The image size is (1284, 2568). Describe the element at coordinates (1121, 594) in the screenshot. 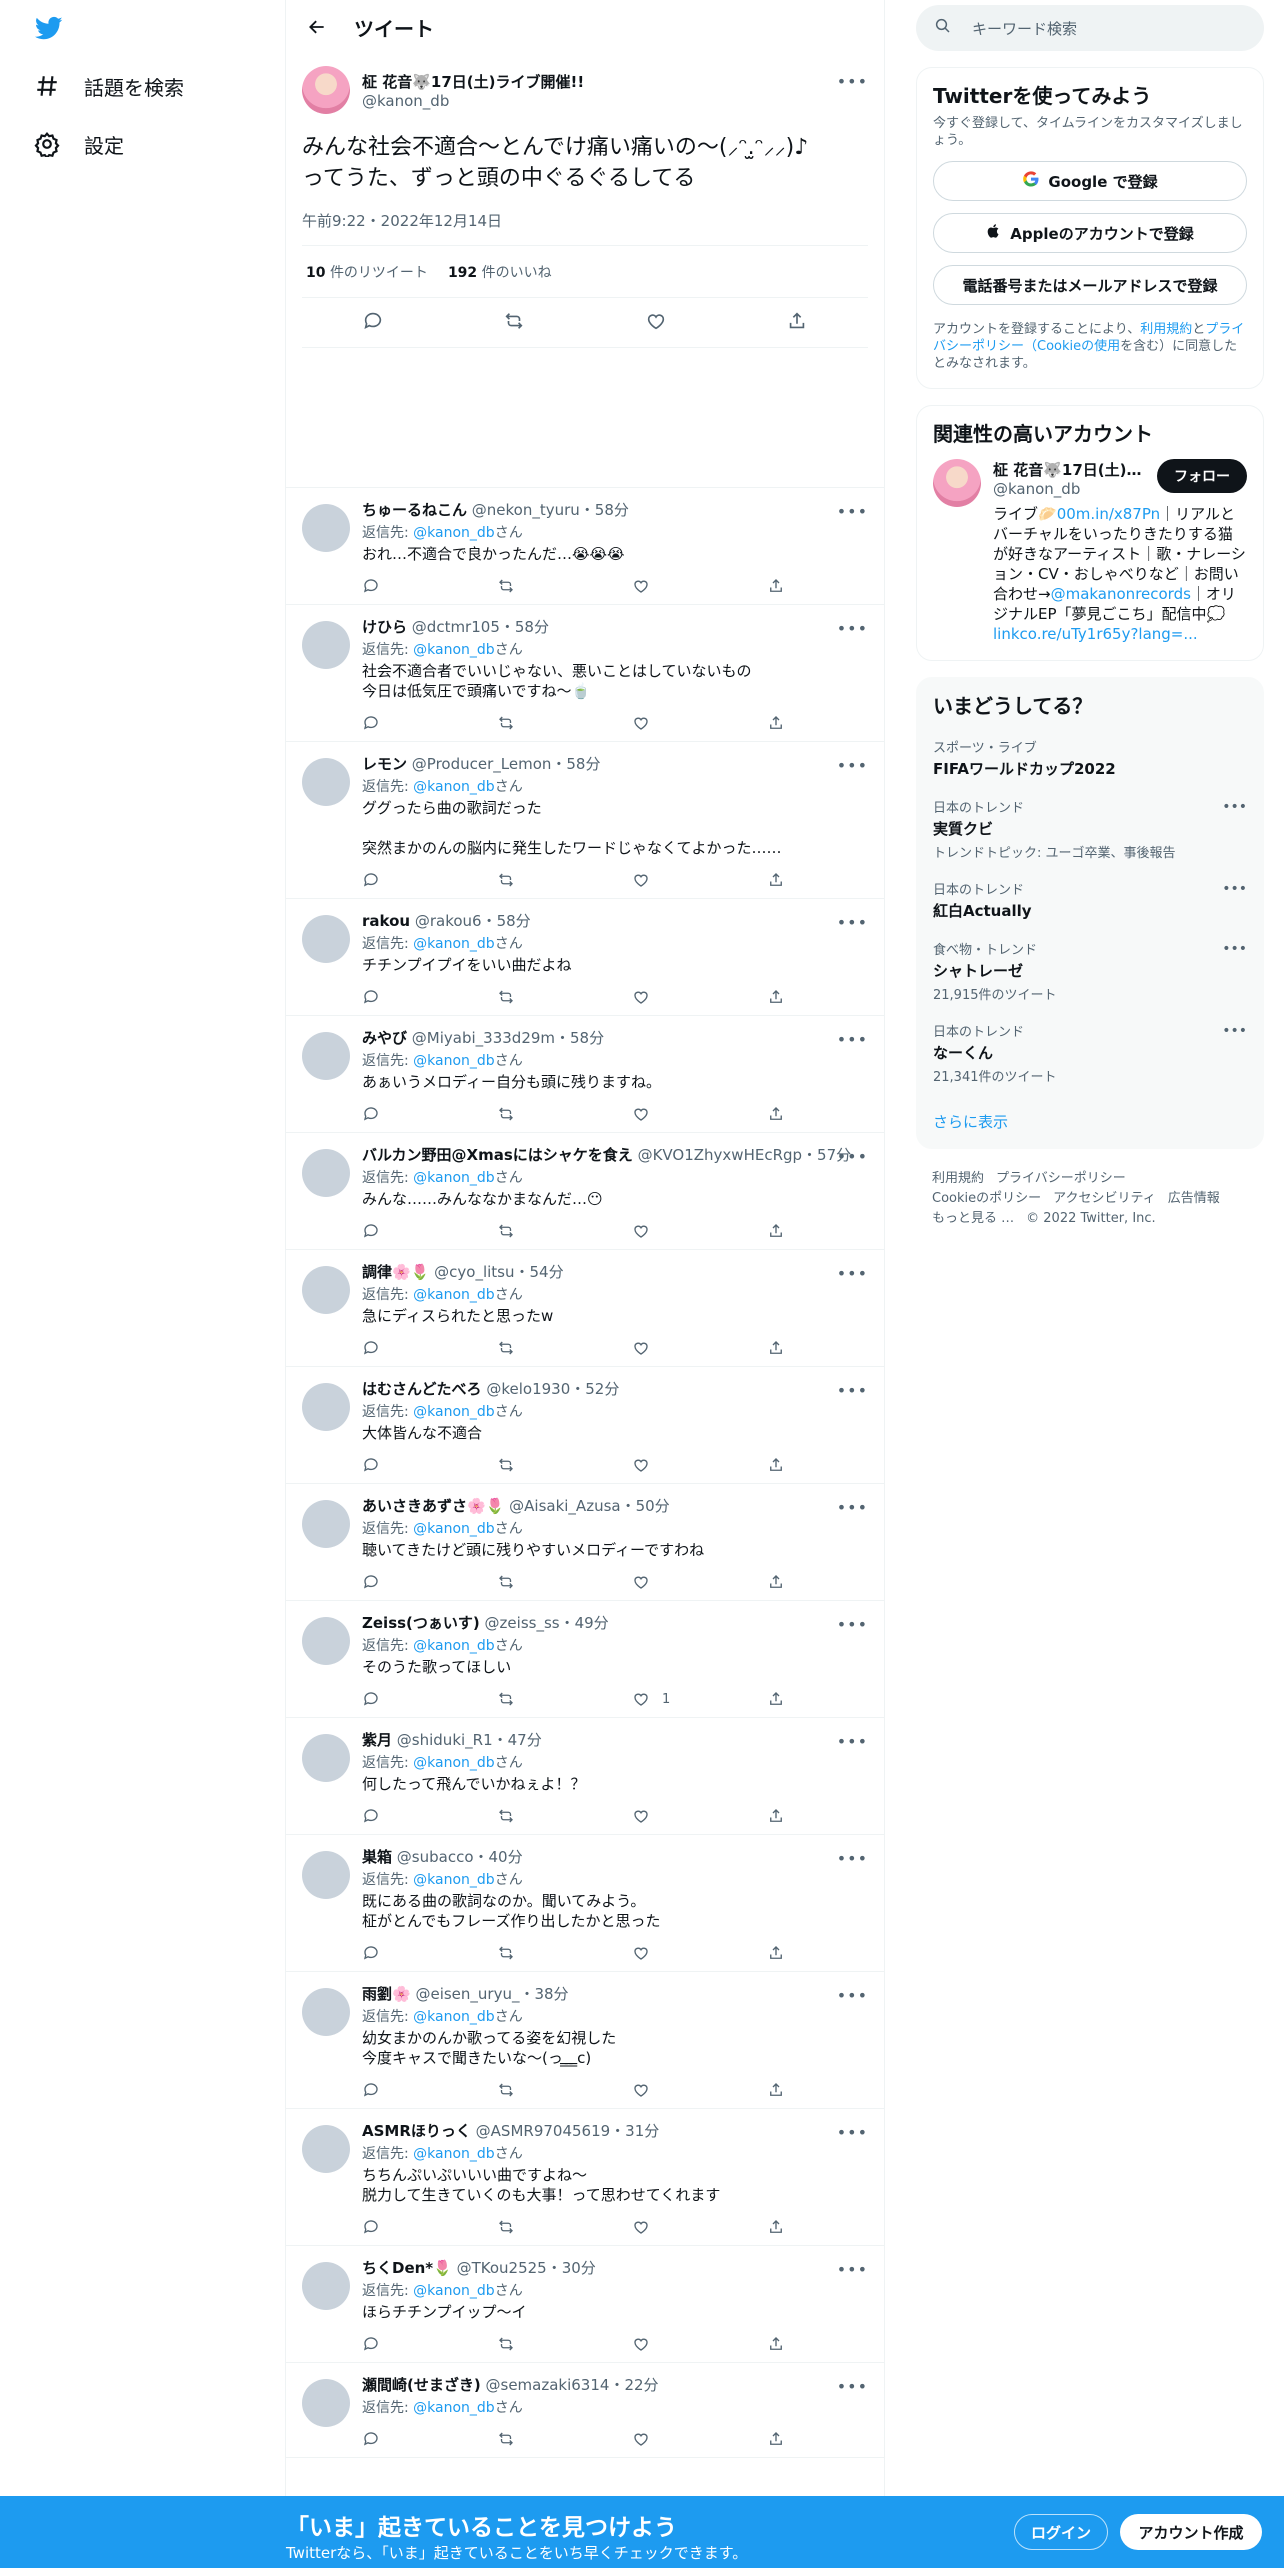

I see `bio-link-2: @makanonrecords` at that location.